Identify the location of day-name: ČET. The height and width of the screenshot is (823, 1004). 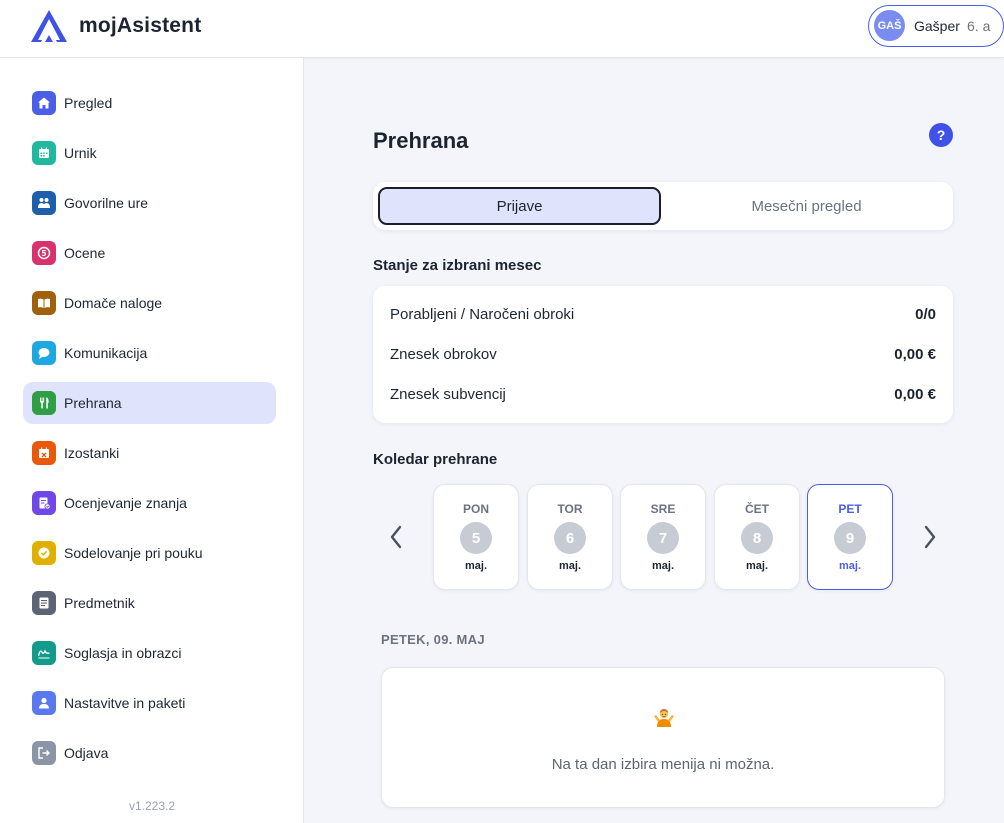
(757, 509).